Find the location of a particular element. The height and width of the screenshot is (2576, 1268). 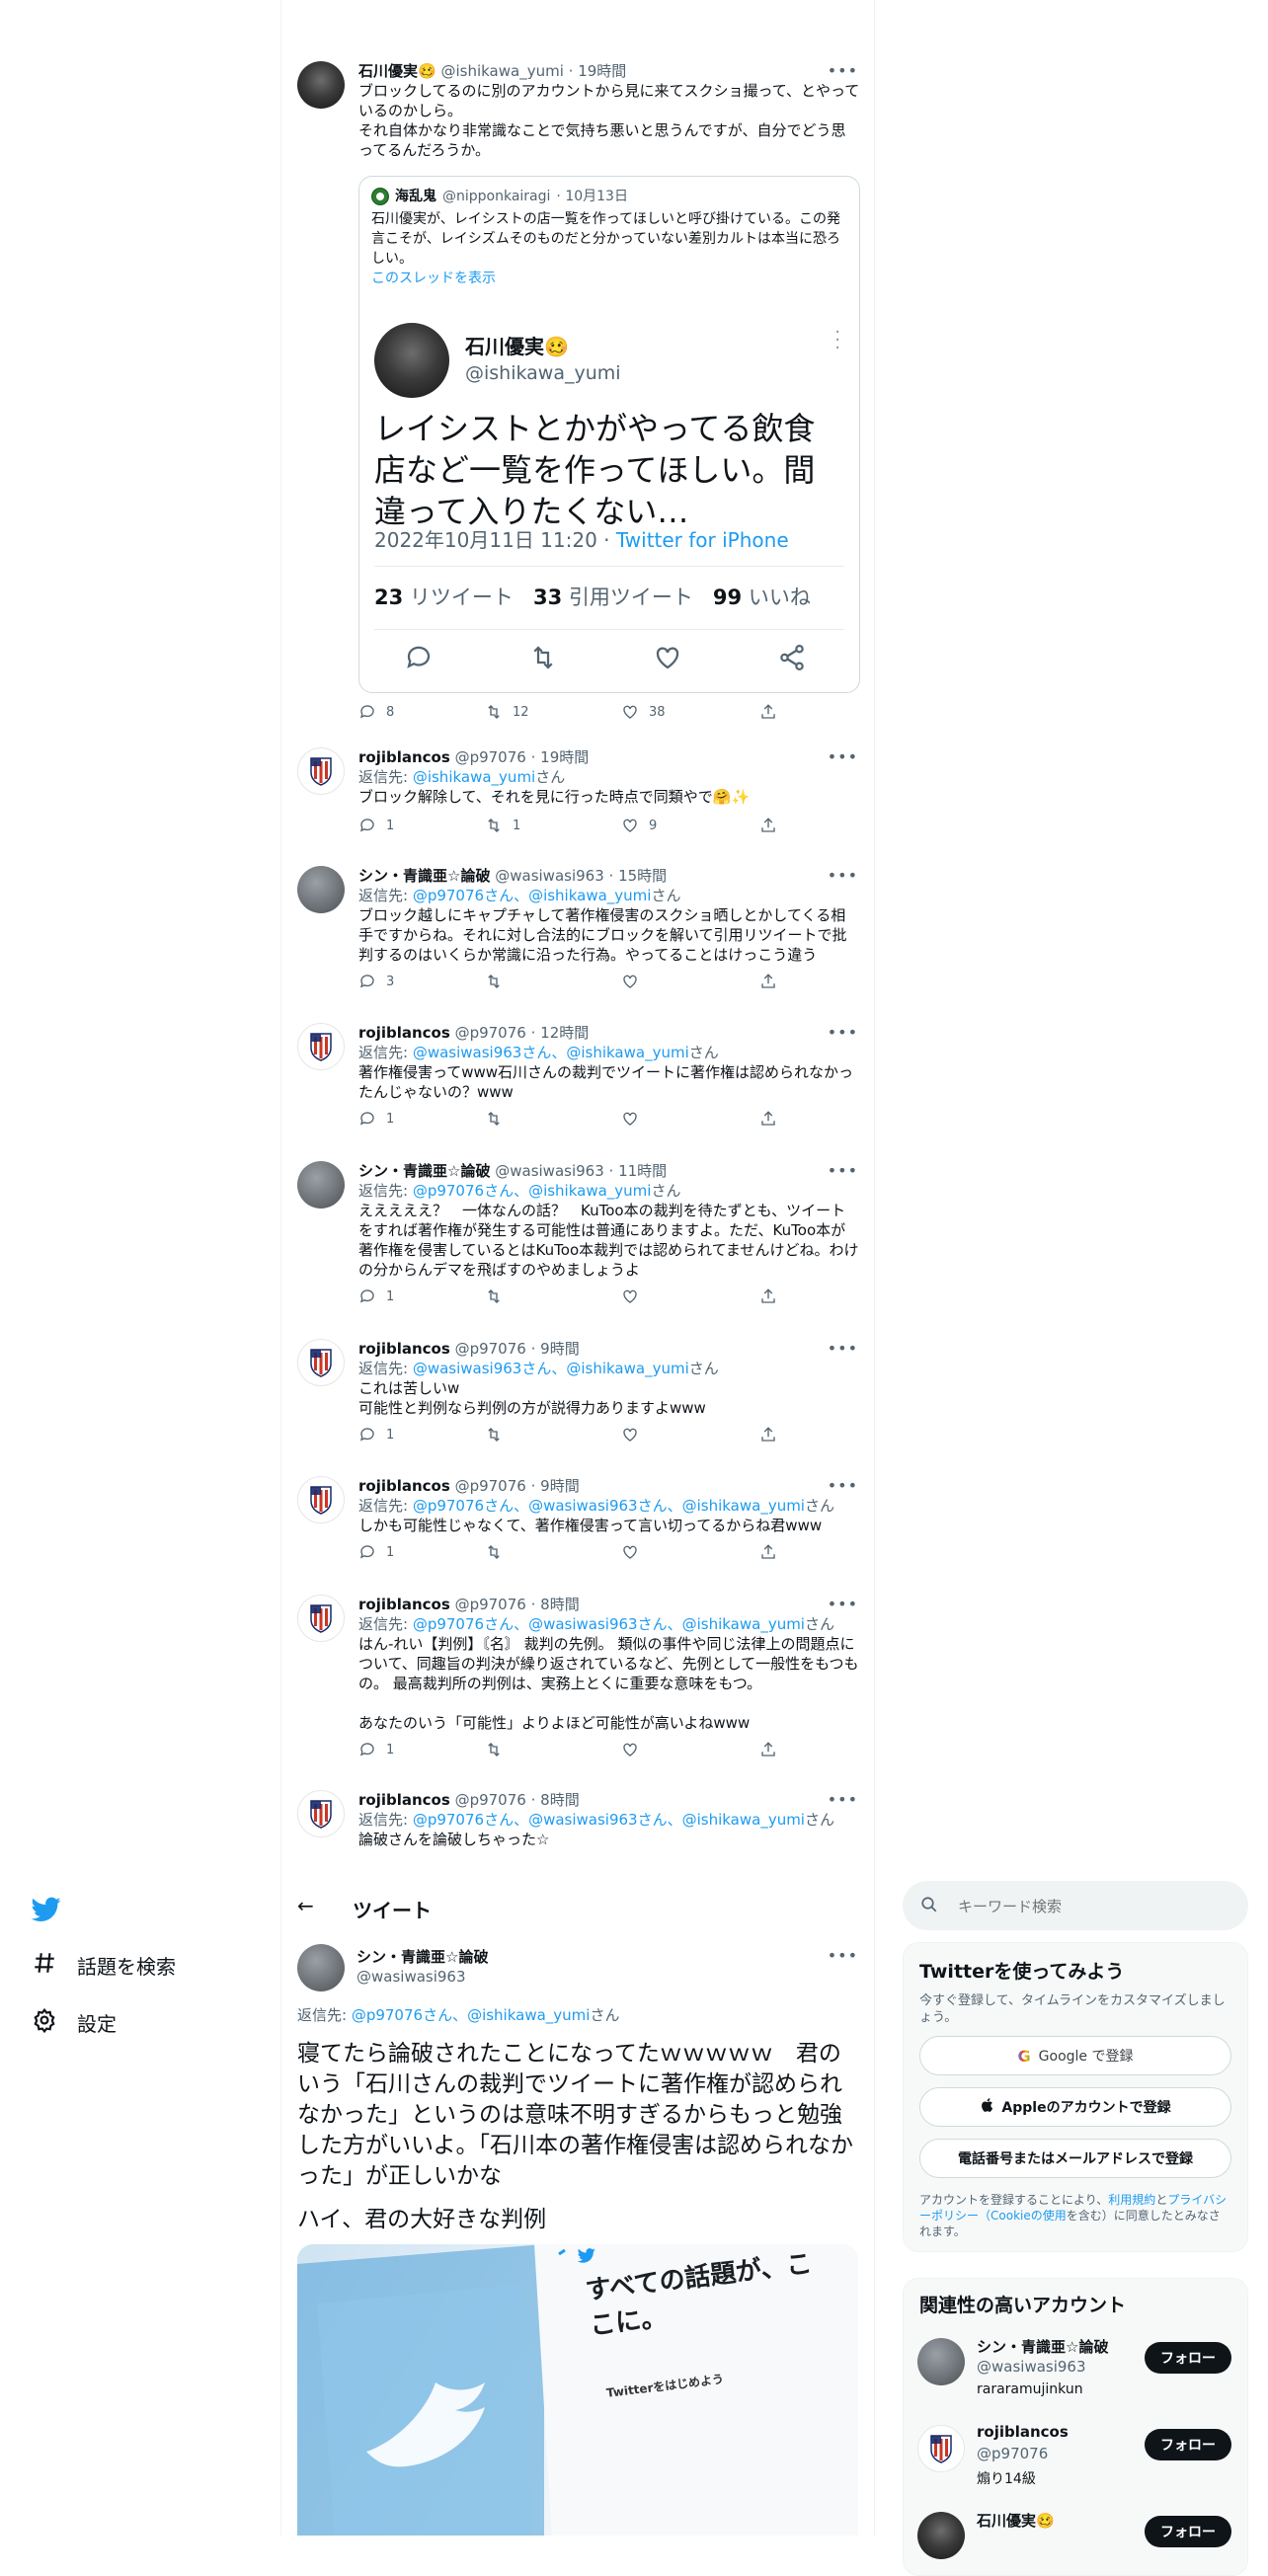

search-box is located at coordinates (1075, 1905).